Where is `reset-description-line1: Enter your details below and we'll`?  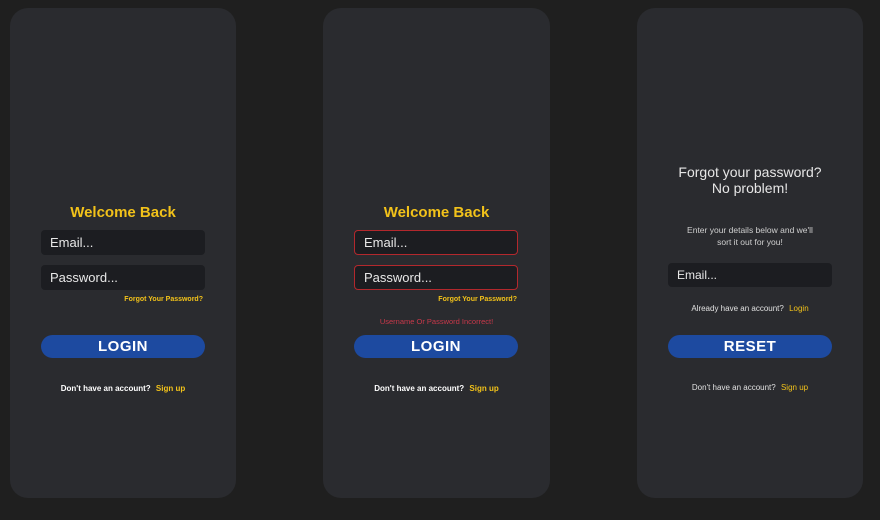 reset-description-line1: Enter your details below and we'll is located at coordinates (750, 230).